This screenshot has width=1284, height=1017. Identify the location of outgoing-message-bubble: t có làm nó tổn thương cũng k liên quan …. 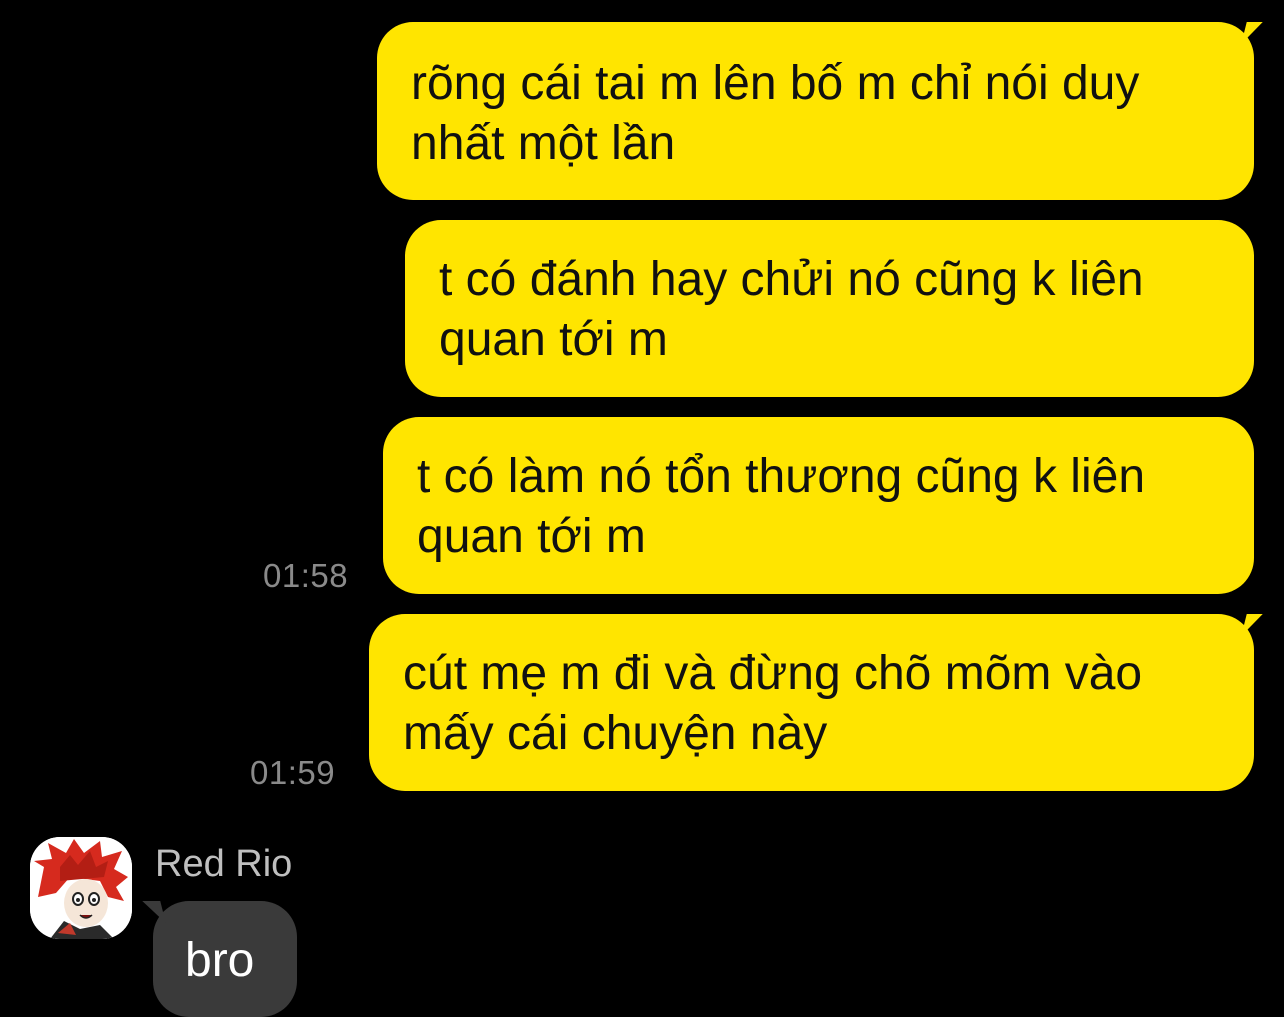
(818, 505).